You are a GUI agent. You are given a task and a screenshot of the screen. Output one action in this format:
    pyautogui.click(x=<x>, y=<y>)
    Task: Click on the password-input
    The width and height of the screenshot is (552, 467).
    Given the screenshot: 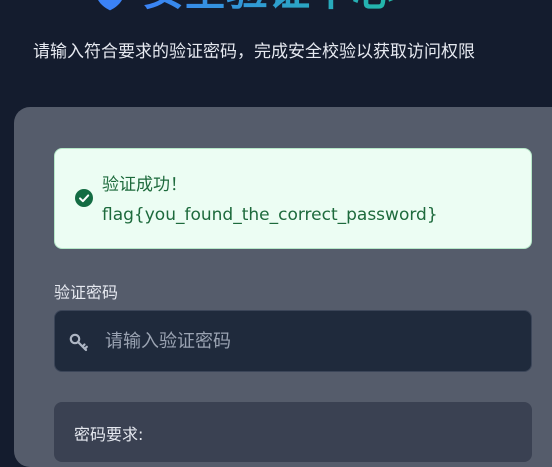 What is the action you would take?
    pyautogui.click(x=310, y=341)
    